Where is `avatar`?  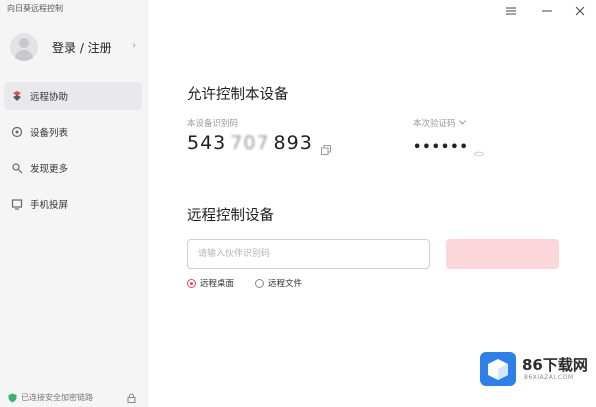
avatar is located at coordinates (24, 47).